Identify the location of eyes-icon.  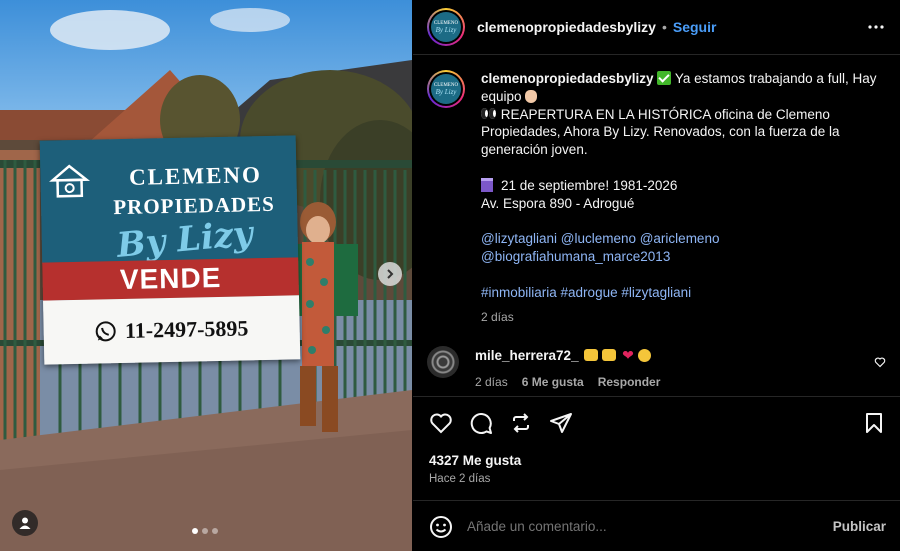
(489, 113).